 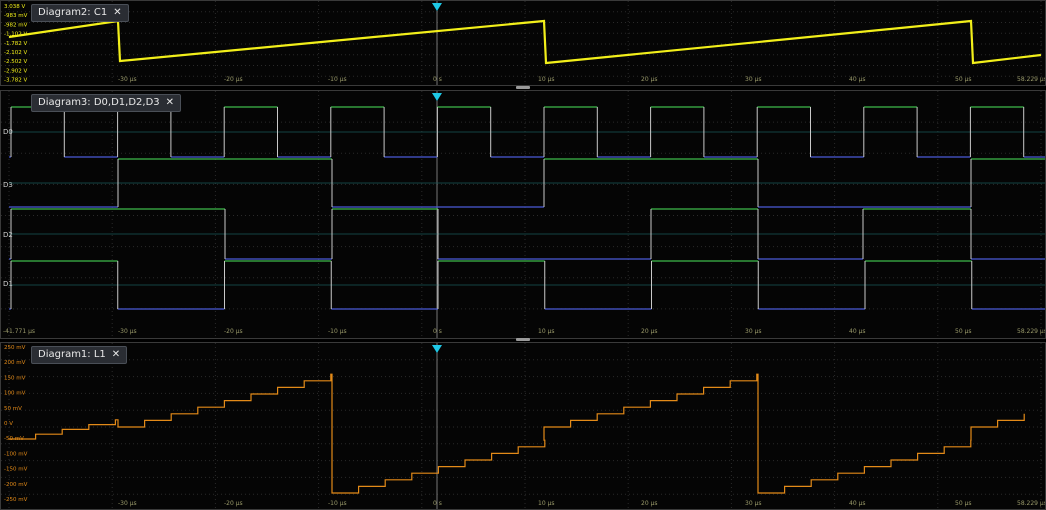 What do you see at coordinates (15, 348) in the screenshot?
I see `y-tick-label: 250 mV` at bounding box center [15, 348].